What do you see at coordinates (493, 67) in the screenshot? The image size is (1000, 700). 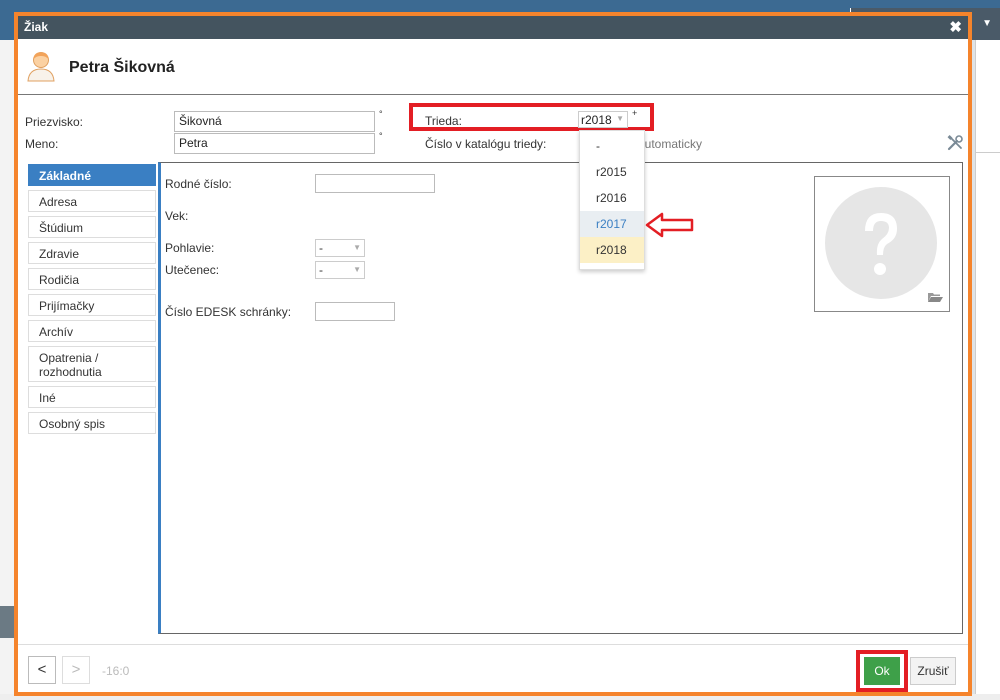 I see `dialog-header: Petra Šikovná` at bounding box center [493, 67].